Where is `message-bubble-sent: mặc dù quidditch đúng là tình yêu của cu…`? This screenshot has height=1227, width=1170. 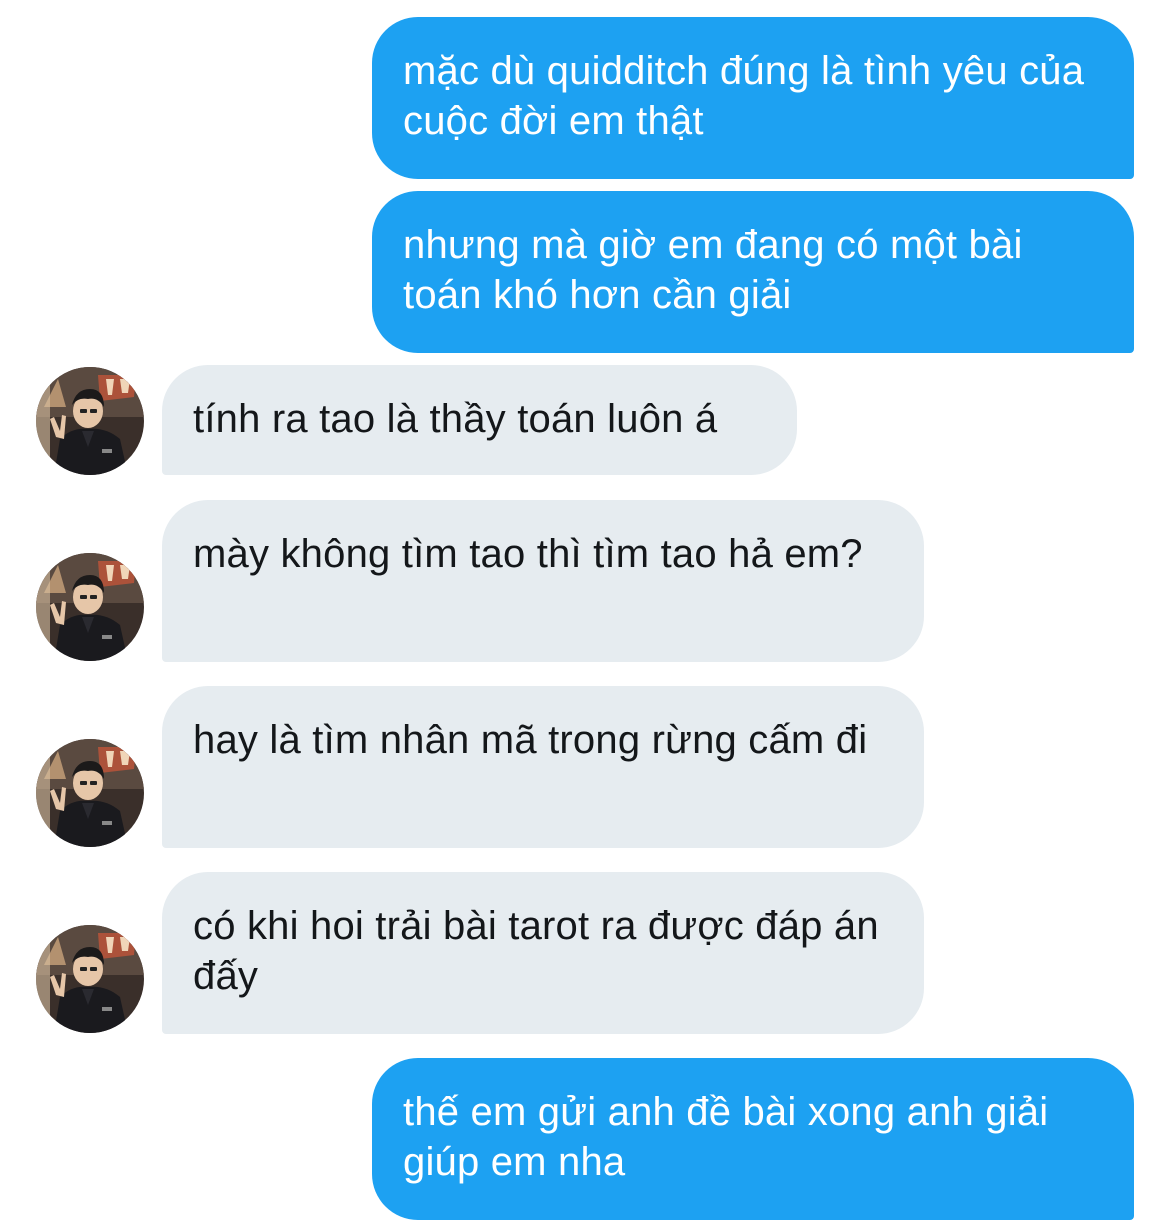 message-bubble-sent: mặc dù quidditch đúng là tình yêu của cu… is located at coordinates (753, 98).